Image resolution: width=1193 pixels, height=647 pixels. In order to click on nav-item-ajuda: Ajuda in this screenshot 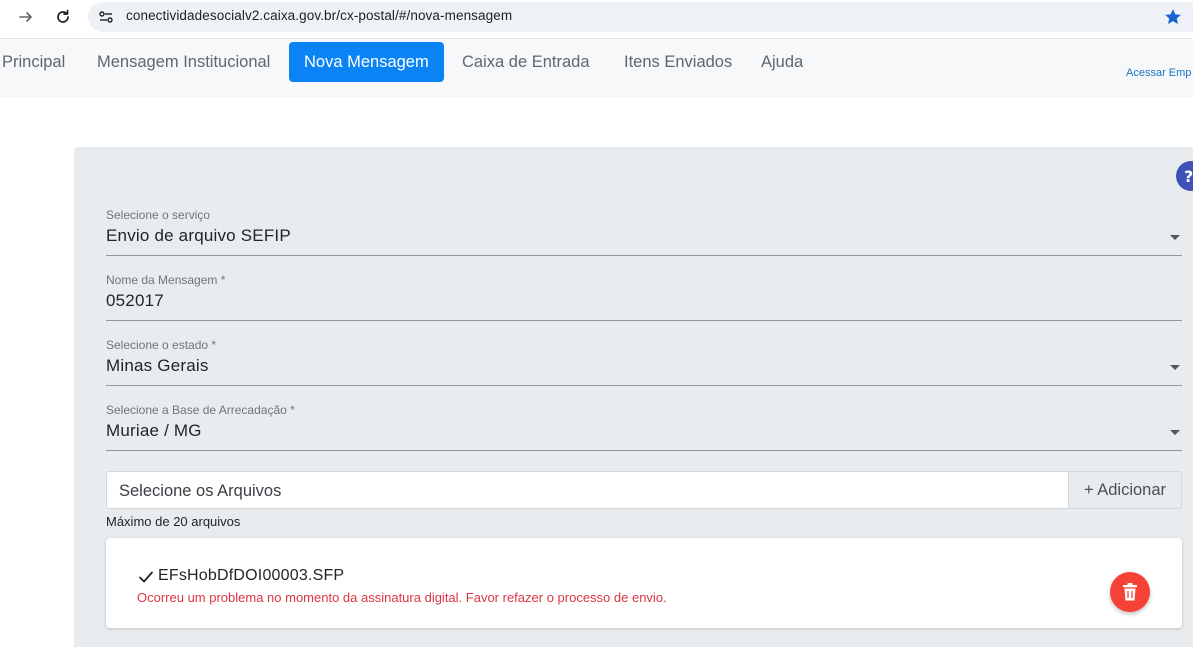, I will do `click(782, 62)`.